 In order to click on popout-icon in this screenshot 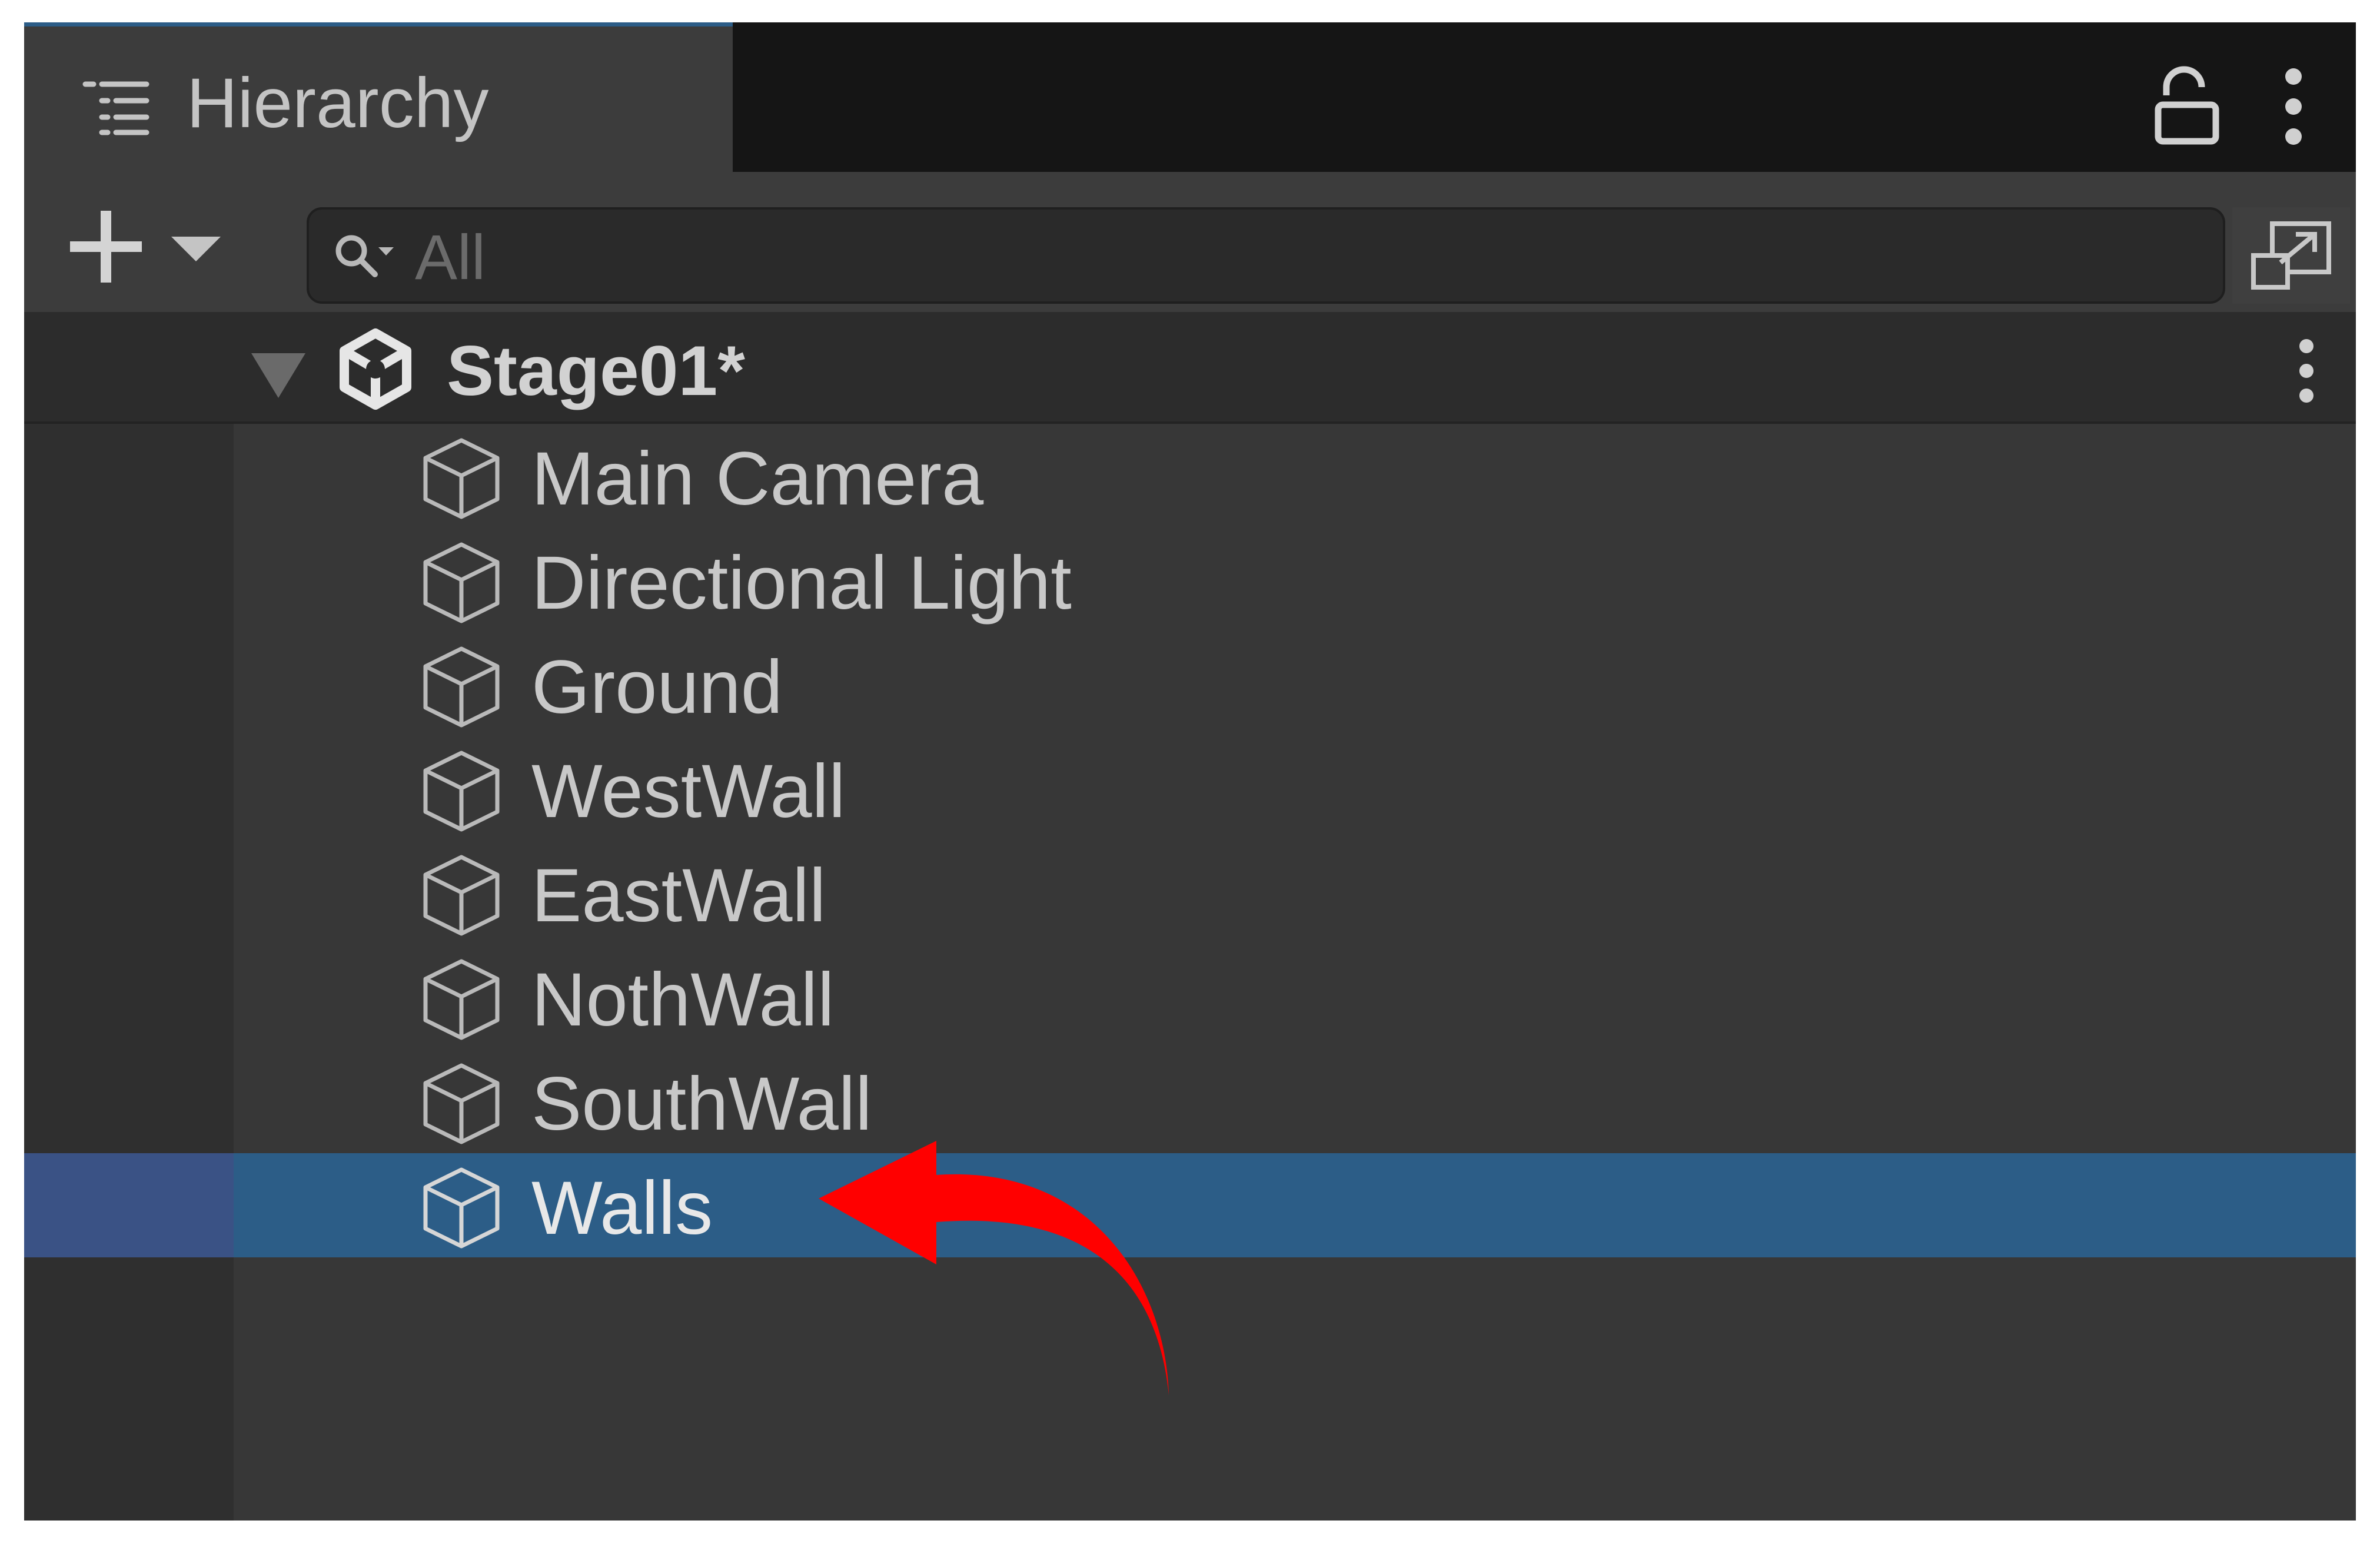, I will do `click(2291, 255)`.